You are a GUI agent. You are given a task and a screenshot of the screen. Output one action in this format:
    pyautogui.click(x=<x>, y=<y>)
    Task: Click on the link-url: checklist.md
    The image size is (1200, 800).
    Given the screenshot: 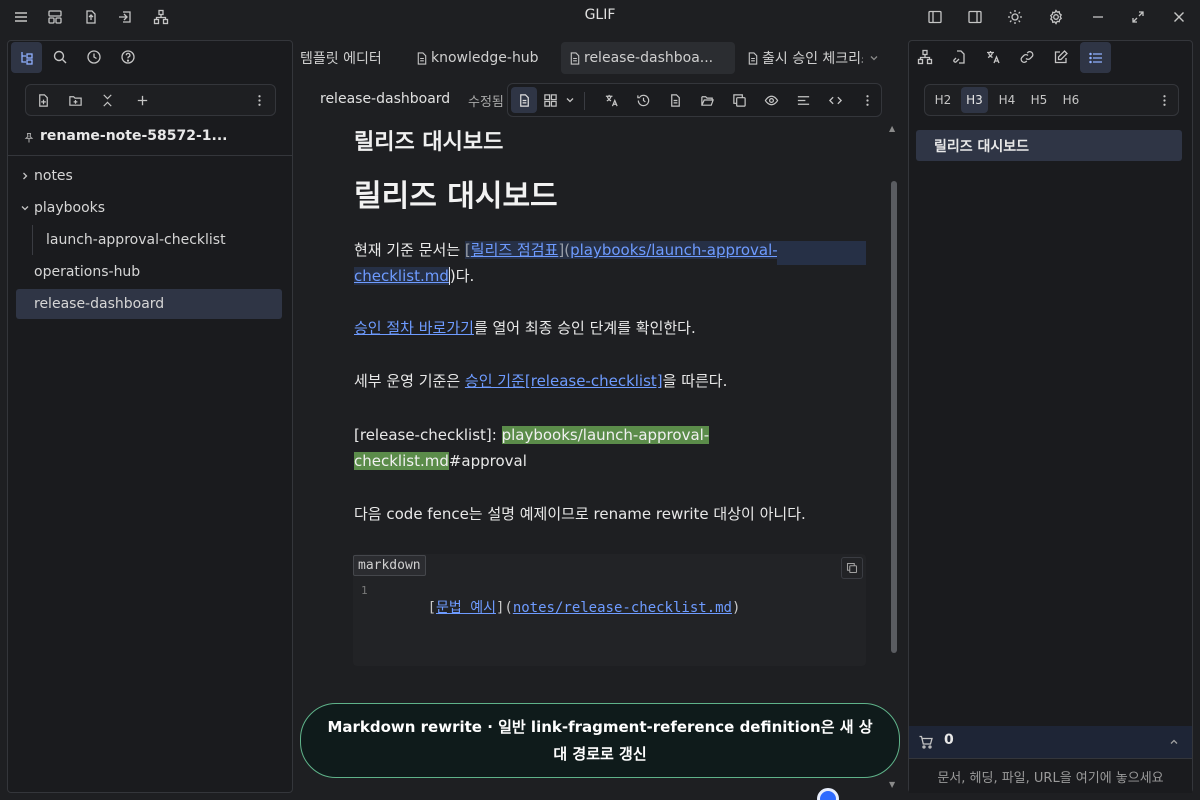 What is the action you would take?
    pyautogui.click(x=401, y=276)
    